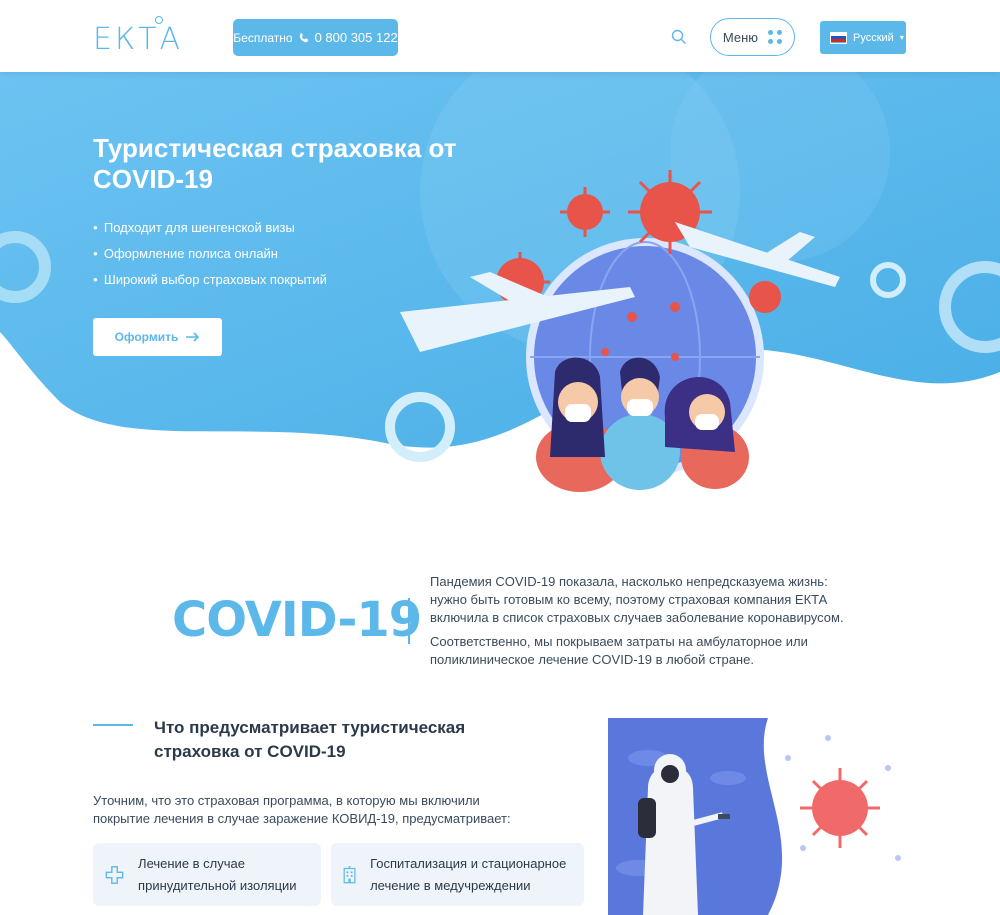 Image resolution: width=1000 pixels, height=915 pixels. What do you see at coordinates (159, 20) in the screenshot?
I see `logo-ring-icon` at bounding box center [159, 20].